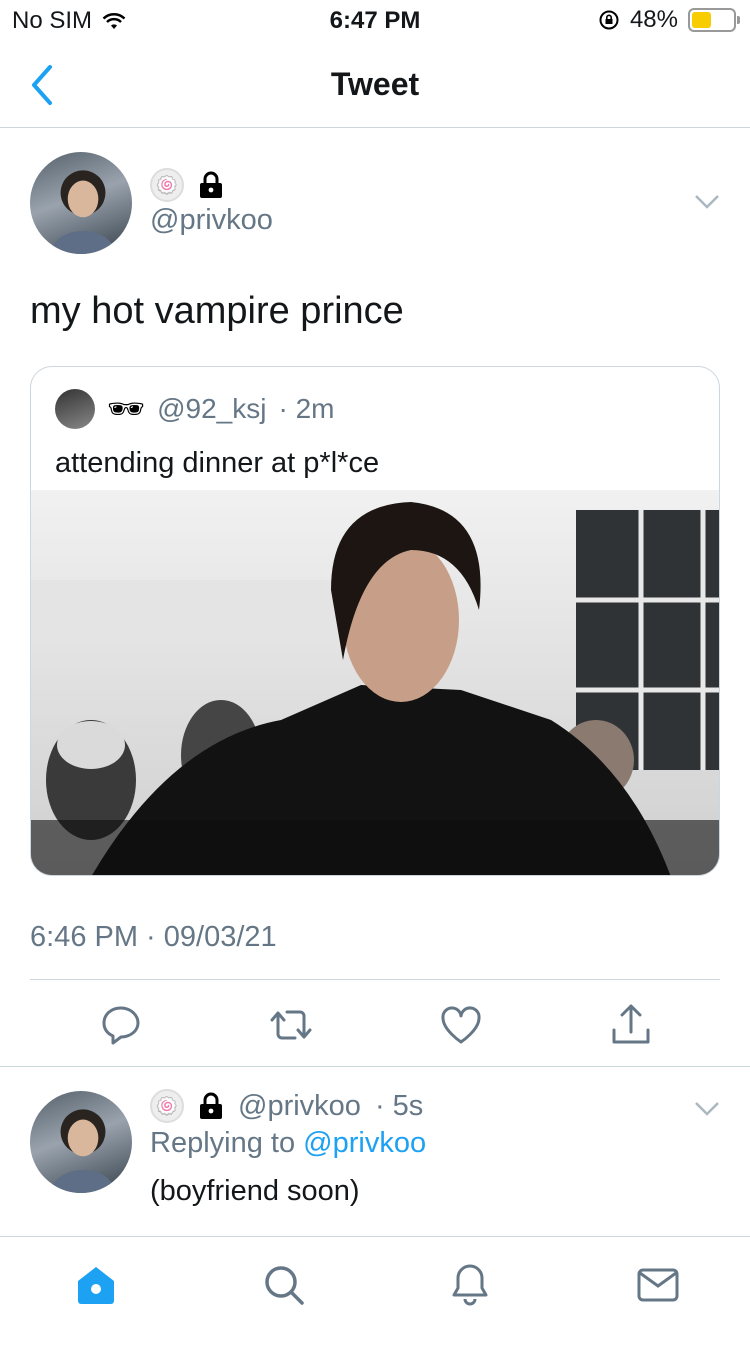 The height and width of the screenshot is (1366, 750). I want to click on quoted-handle: @92_ksj, so click(212, 408).